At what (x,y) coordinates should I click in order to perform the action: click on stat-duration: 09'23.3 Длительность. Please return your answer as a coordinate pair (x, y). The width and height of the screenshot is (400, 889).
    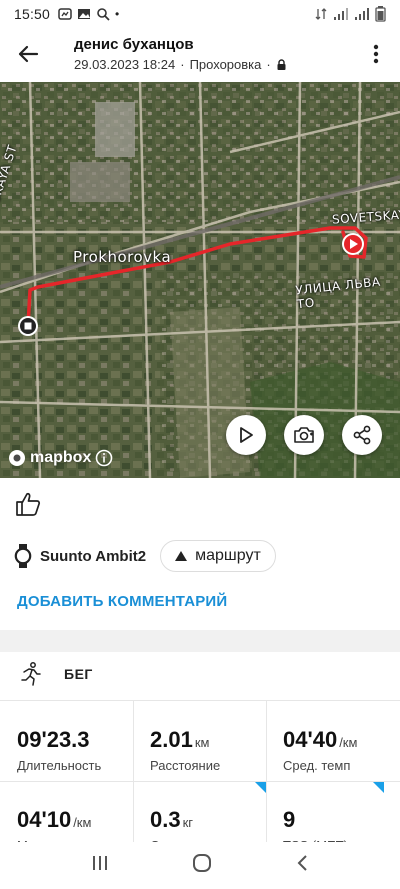
    Looking at the image, I should click on (66, 741).